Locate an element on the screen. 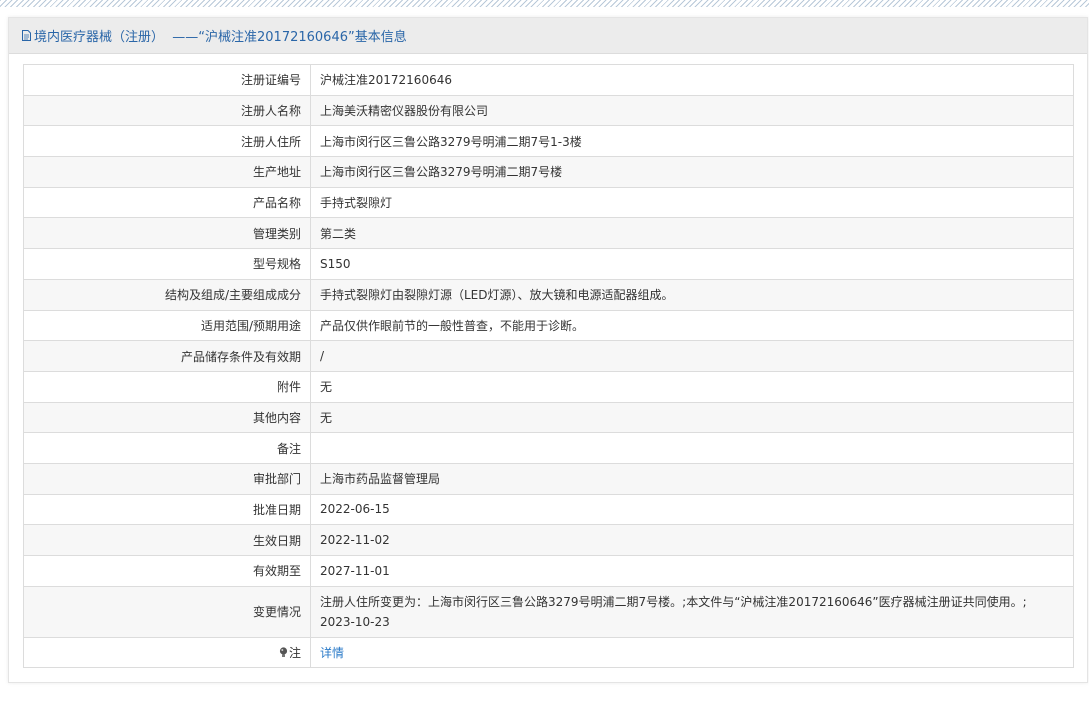  table-row: 备注 is located at coordinates (548, 448).